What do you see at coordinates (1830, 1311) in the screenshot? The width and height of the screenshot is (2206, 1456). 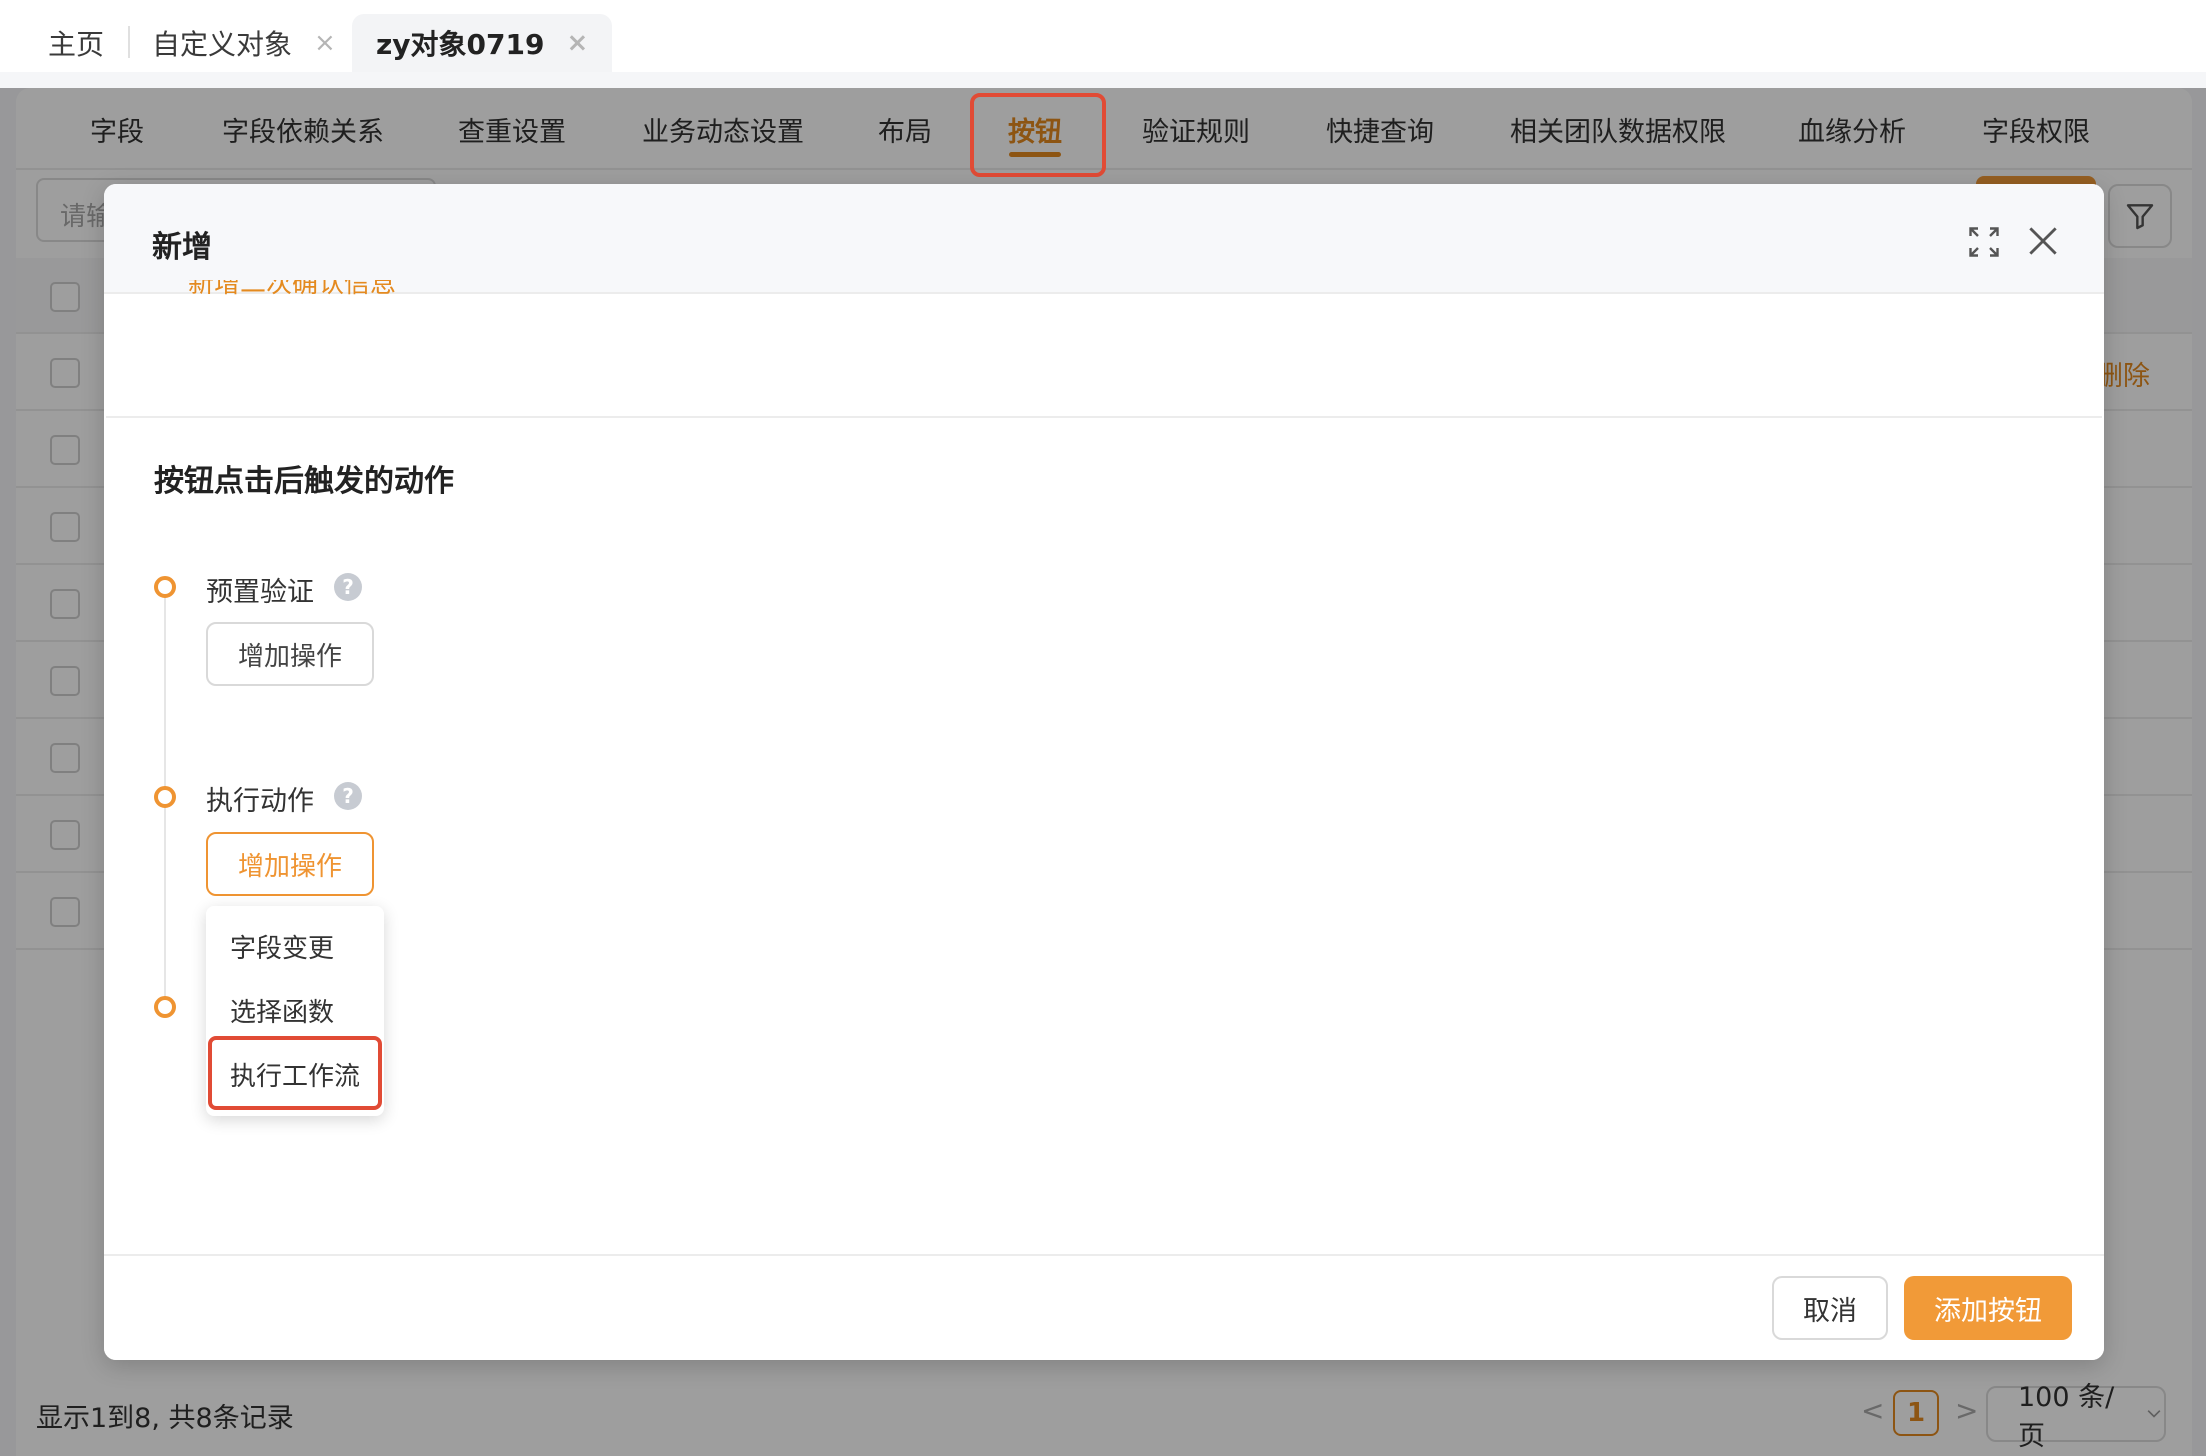 I see `cancel-label: 取消` at bounding box center [1830, 1311].